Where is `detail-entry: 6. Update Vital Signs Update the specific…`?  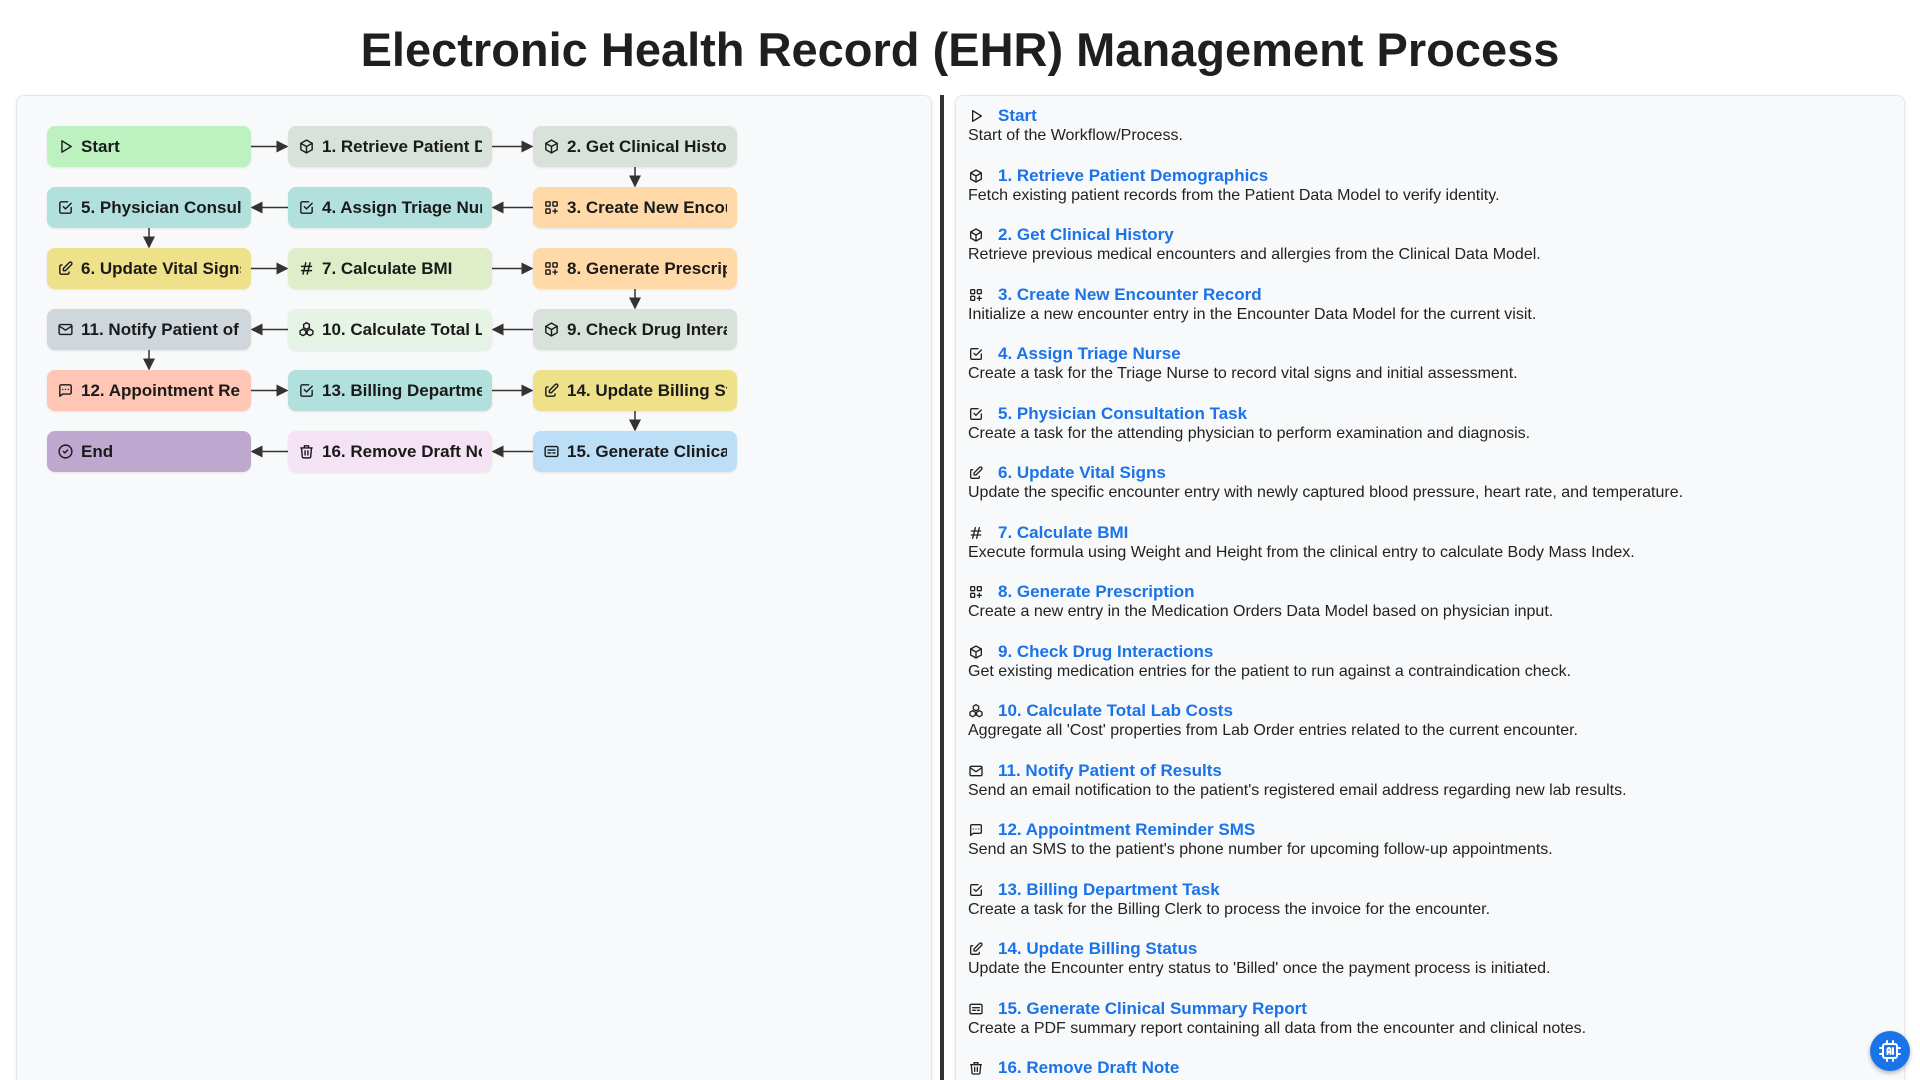 detail-entry: 6. Update Vital Signs Update the specific… is located at coordinates (1428, 482).